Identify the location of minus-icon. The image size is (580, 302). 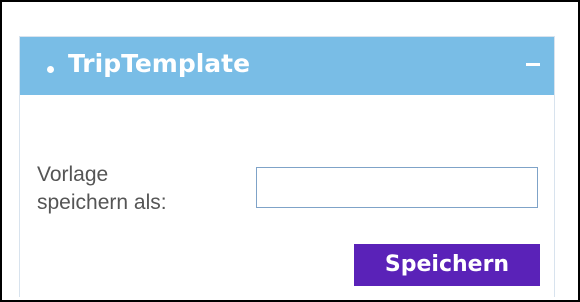
(533, 64).